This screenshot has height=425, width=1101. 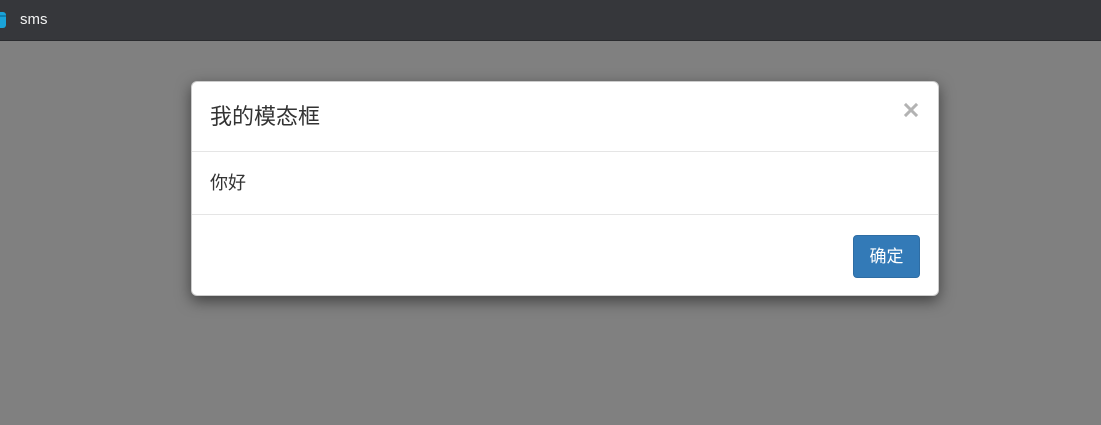 What do you see at coordinates (265, 116) in the screenshot?
I see `modal-title: 我的模态框` at bounding box center [265, 116].